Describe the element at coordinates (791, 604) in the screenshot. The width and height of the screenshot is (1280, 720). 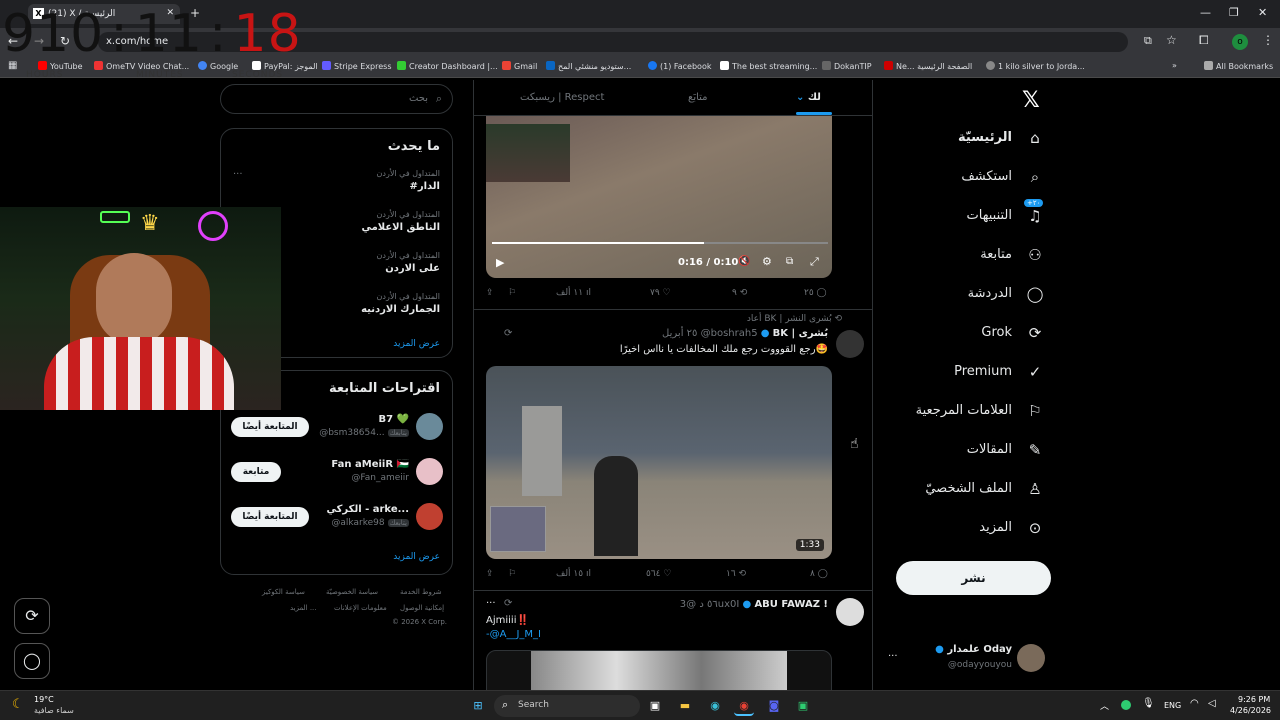
I see `post3-name: ABU FAWAZ !` at that location.